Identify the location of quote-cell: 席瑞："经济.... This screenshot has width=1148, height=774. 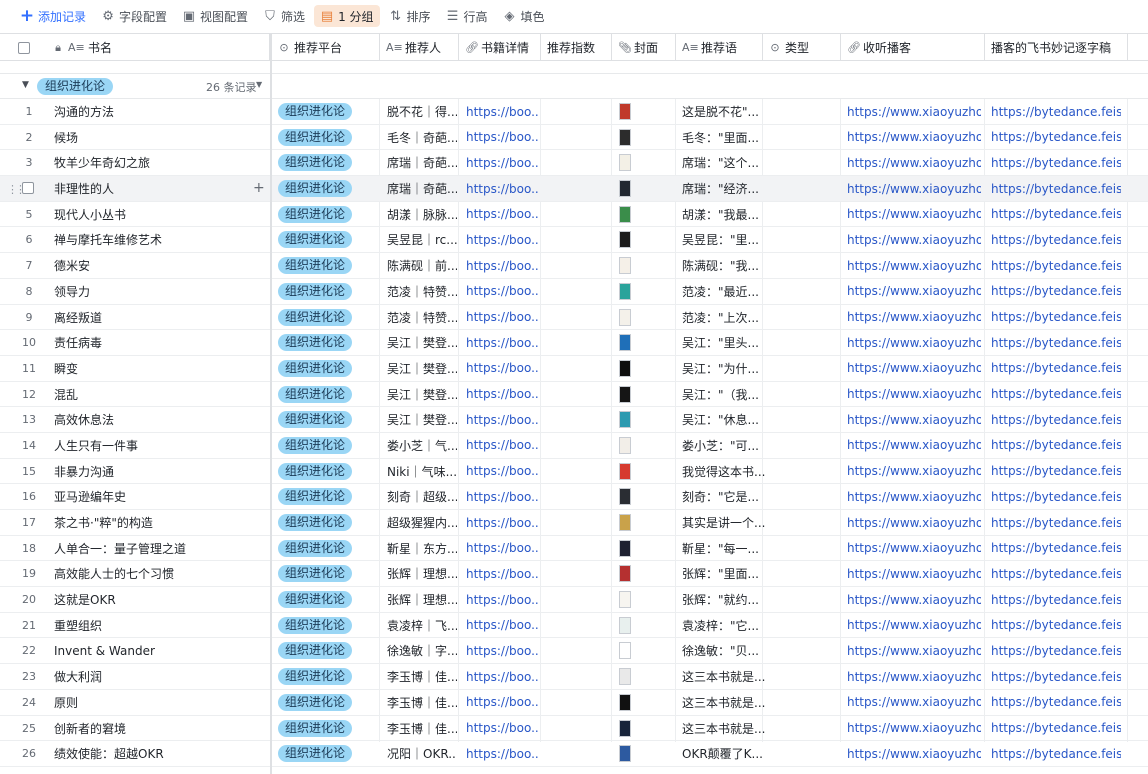
(724, 188).